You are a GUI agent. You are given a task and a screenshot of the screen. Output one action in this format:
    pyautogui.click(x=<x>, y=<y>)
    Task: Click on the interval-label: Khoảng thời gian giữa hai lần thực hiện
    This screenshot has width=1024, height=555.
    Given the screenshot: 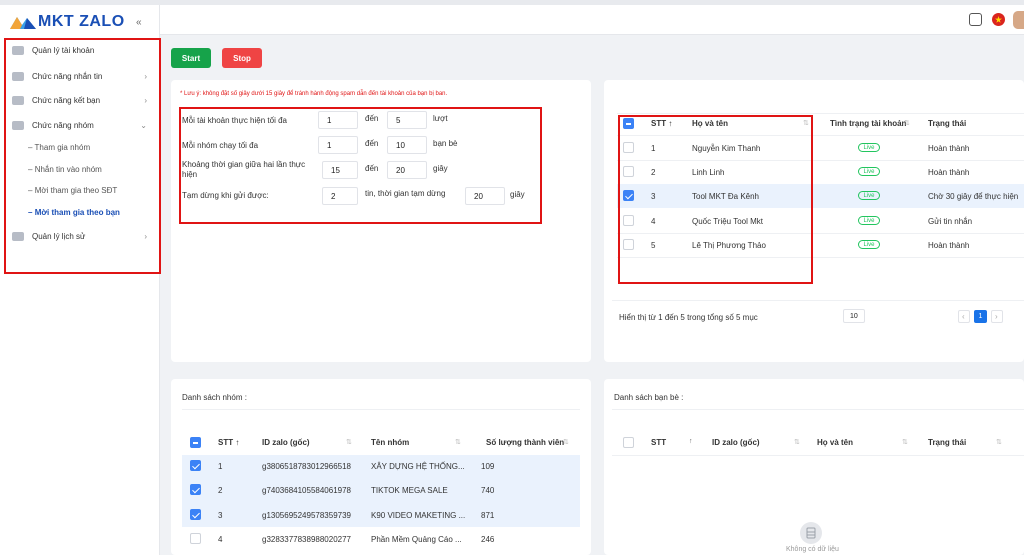 What is the action you would take?
    pyautogui.click(x=244, y=169)
    